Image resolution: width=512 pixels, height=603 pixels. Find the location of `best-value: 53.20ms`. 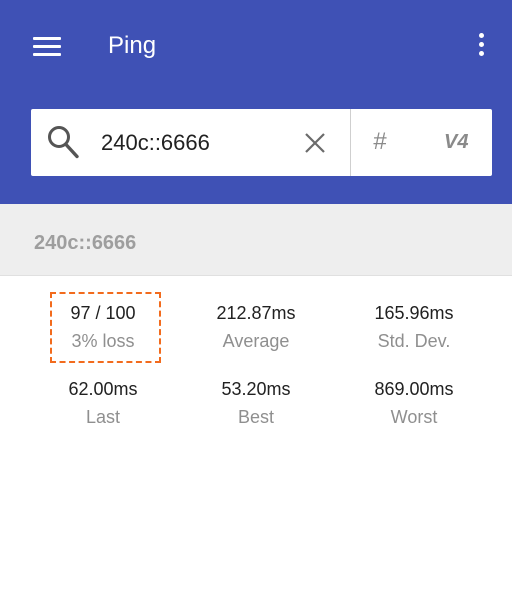

best-value: 53.20ms is located at coordinates (256, 389).